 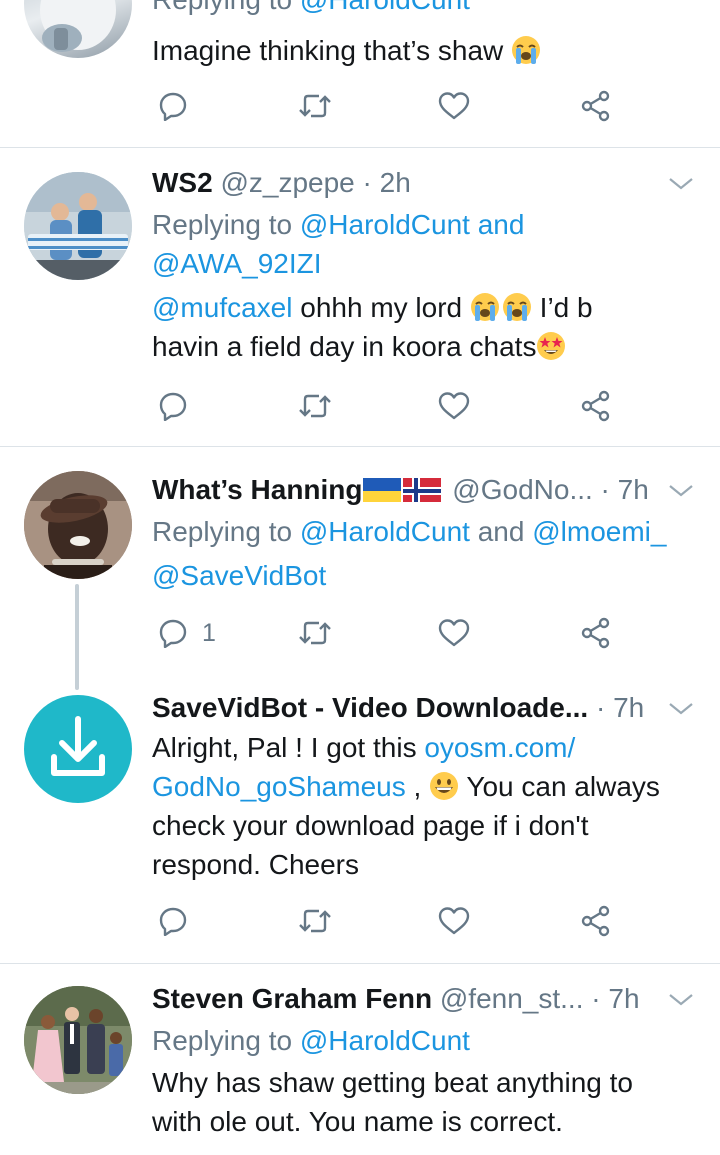 I want to click on display-name: Steven Graham Fenn, so click(x=292, y=998).